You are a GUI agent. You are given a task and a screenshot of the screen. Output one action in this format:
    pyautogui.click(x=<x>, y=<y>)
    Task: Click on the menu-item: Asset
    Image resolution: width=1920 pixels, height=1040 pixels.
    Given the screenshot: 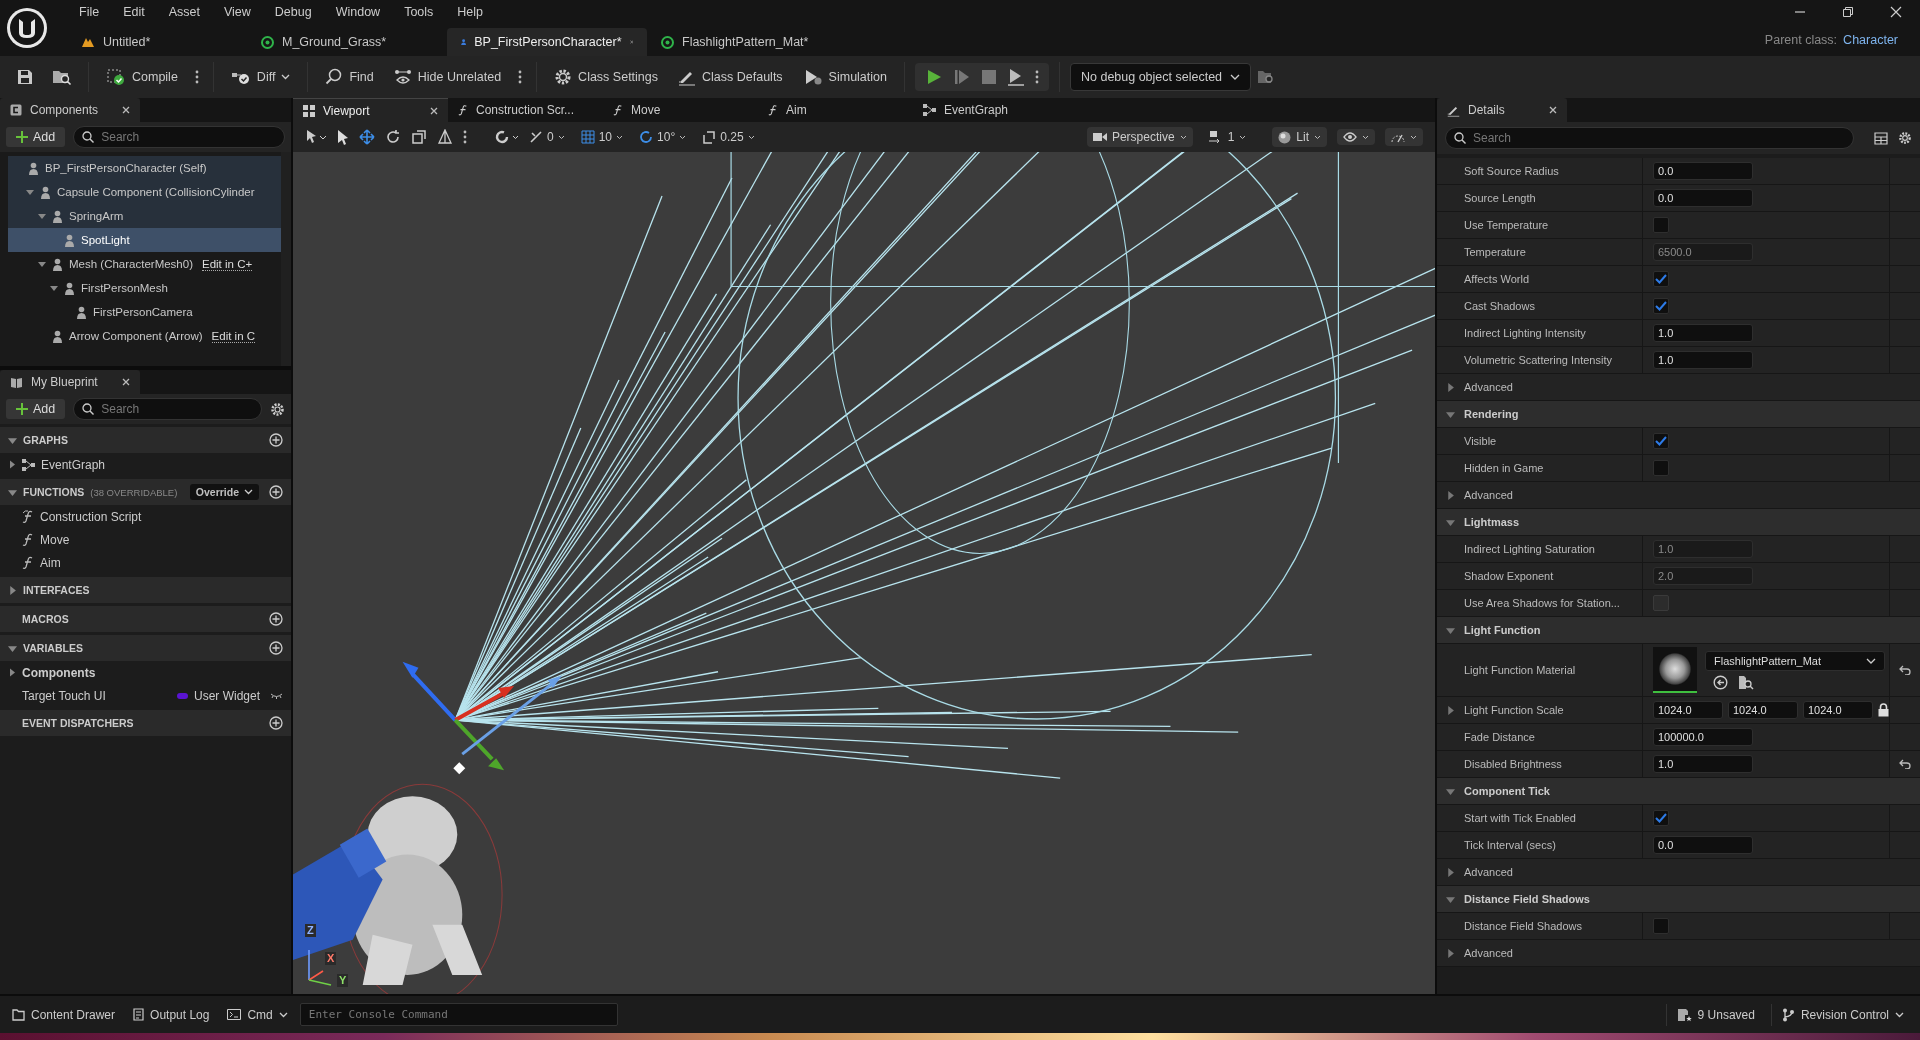 What is the action you would take?
    pyautogui.click(x=184, y=12)
    